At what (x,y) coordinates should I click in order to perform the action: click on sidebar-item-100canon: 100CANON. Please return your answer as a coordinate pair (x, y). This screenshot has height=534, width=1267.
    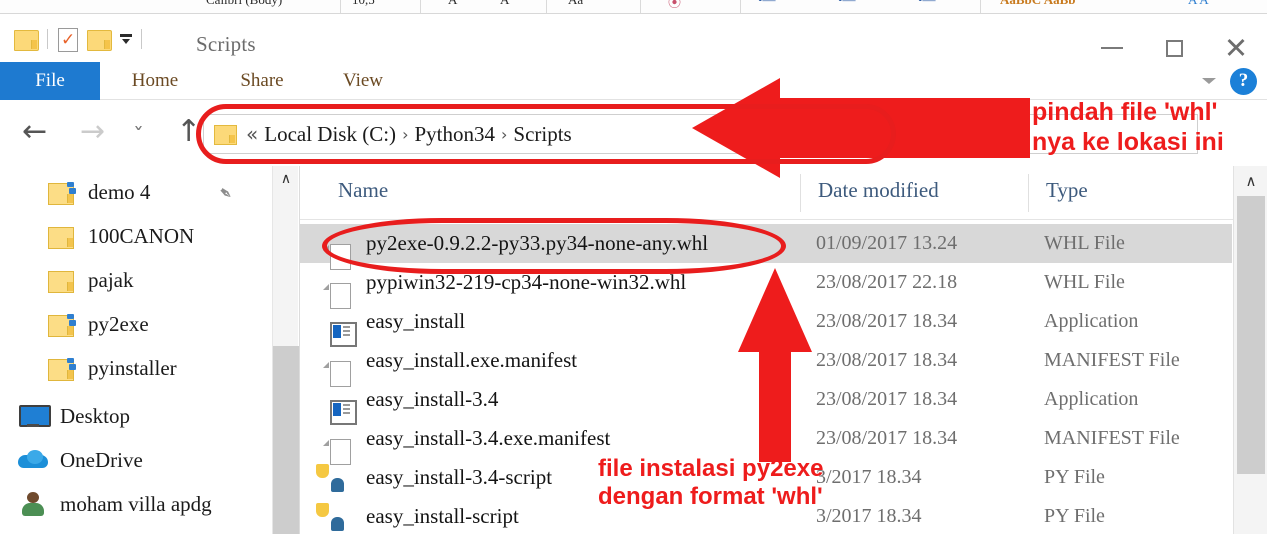
    Looking at the image, I should click on (136, 236).